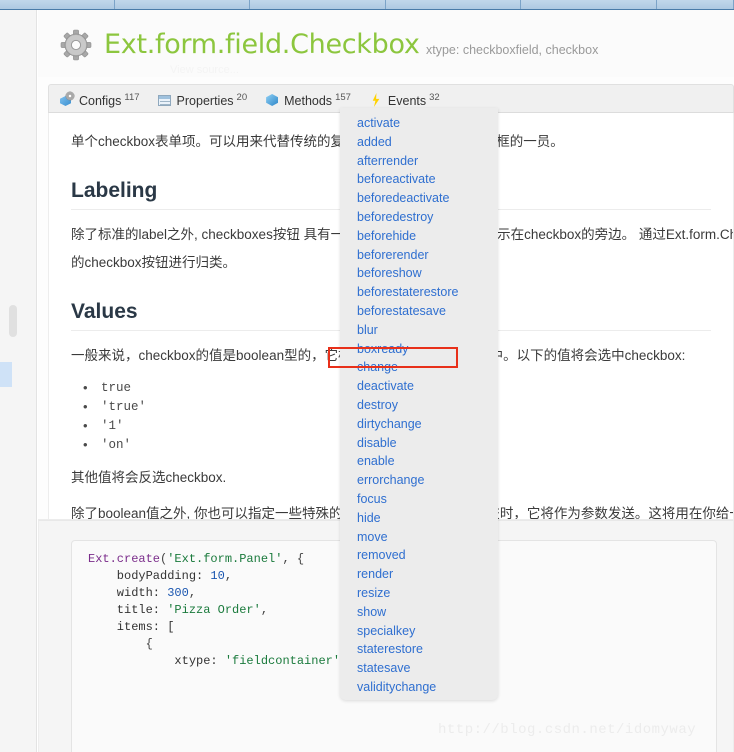 The height and width of the screenshot is (752, 734). I want to click on dropdown-item-beforestatesave: beforestatesave, so click(419, 311).